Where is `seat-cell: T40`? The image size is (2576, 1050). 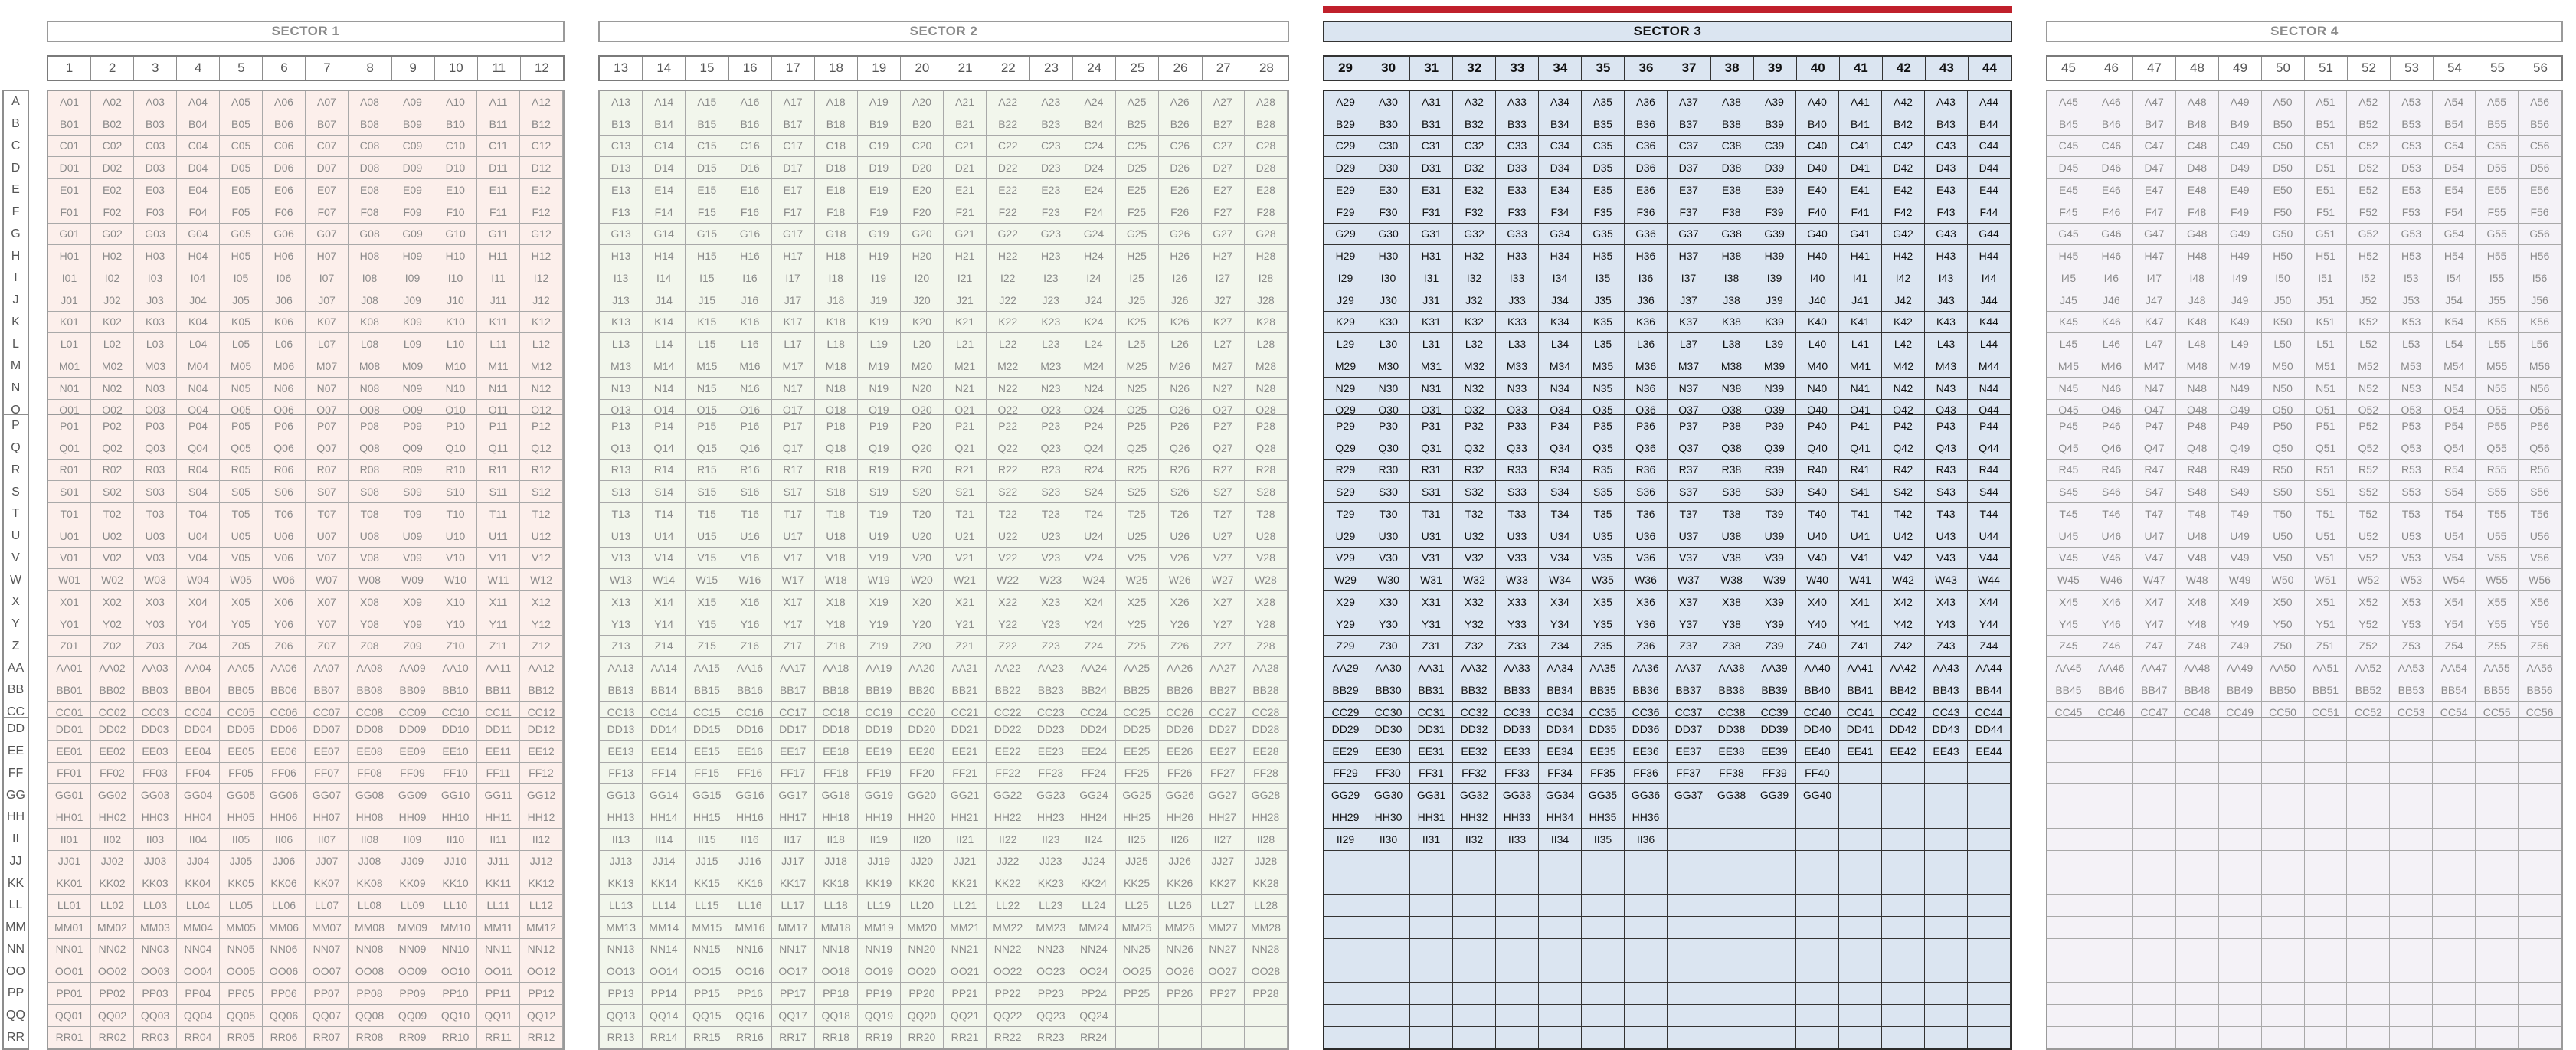
seat-cell: T40 is located at coordinates (1817, 514).